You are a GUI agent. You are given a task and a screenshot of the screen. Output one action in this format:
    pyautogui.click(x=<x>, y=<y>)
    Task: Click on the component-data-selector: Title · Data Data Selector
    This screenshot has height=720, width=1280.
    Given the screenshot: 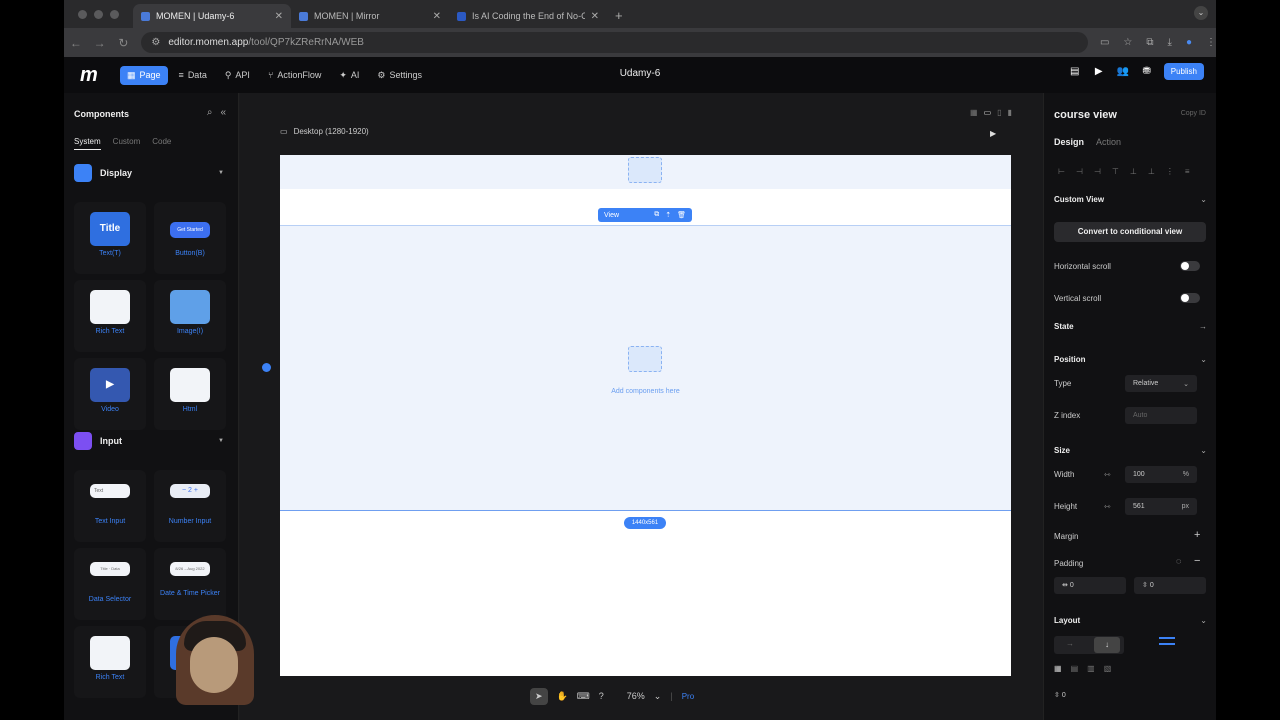 What is the action you would take?
    pyautogui.click(x=110, y=584)
    